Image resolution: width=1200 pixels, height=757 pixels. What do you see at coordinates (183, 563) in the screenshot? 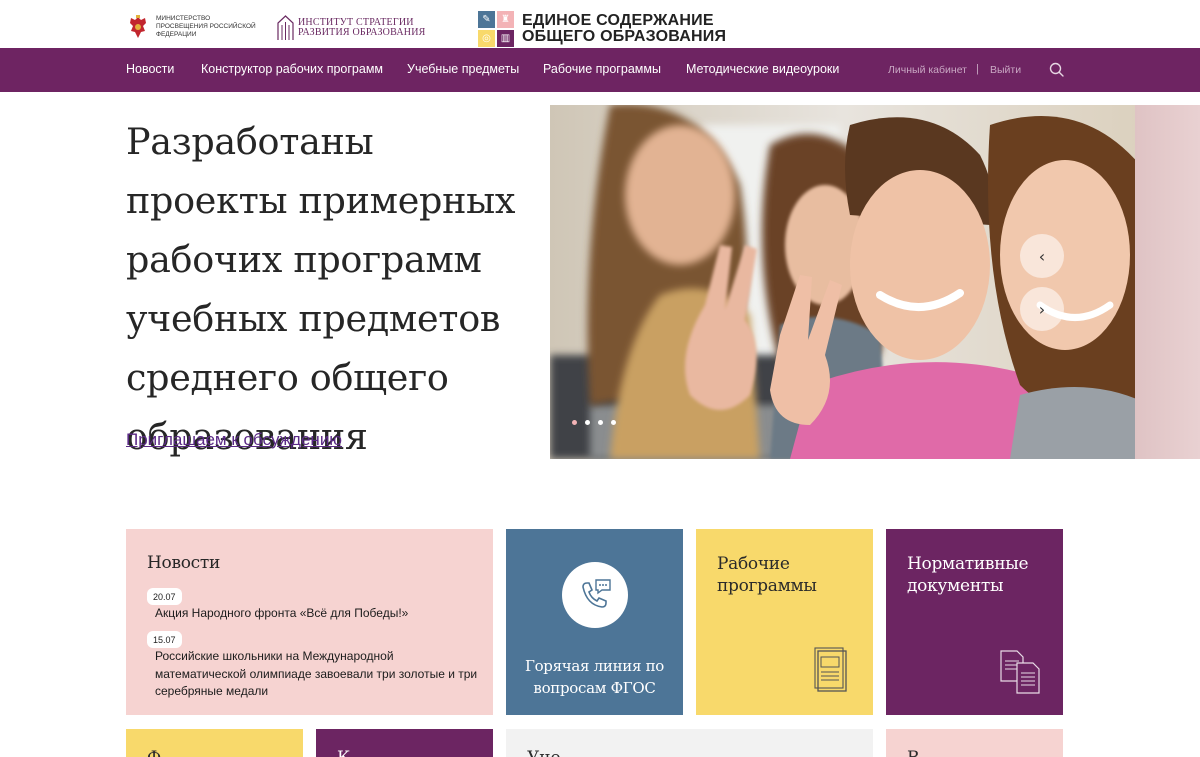
I see `news-tile-title: Новости` at bounding box center [183, 563].